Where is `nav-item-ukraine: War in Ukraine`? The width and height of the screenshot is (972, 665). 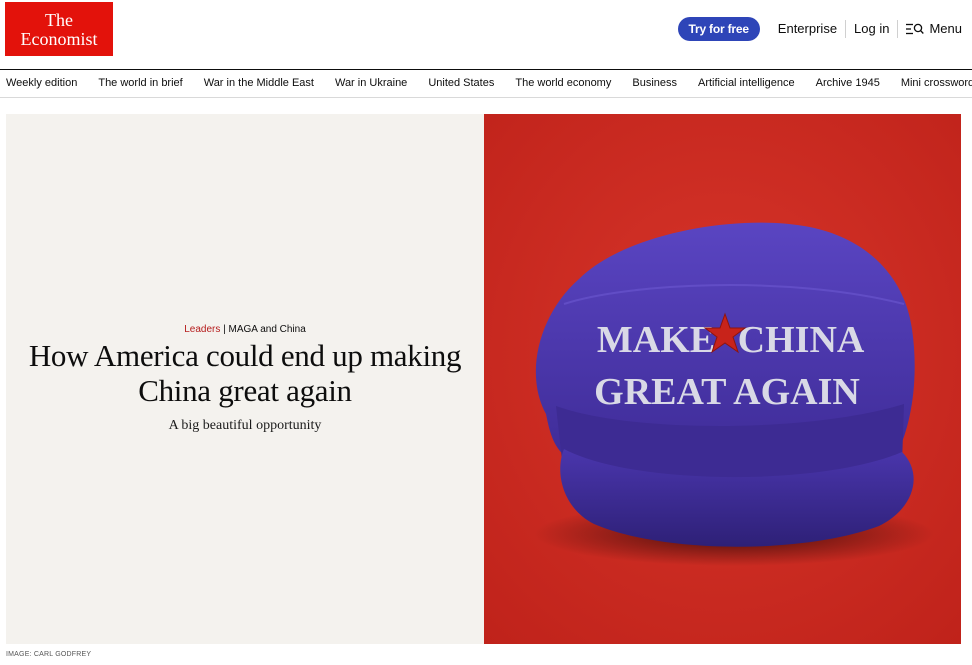
nav-item-ukraine: War in Ukraine is located at coordinates (371, 83).